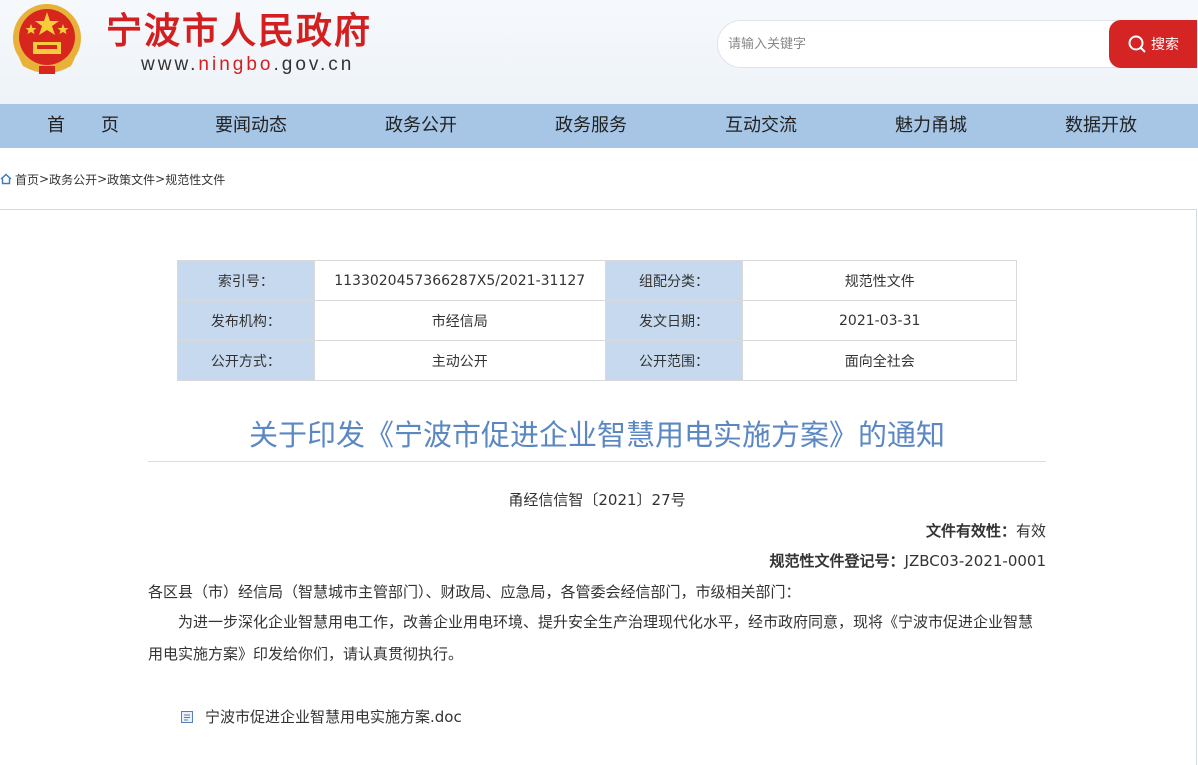 The height and width of the screenshot is (765, 1198). Describe the element at coordinates (879, 360) in the screenshot. I see `meta-value-disclosure-scope: 面向全社会` at that location.